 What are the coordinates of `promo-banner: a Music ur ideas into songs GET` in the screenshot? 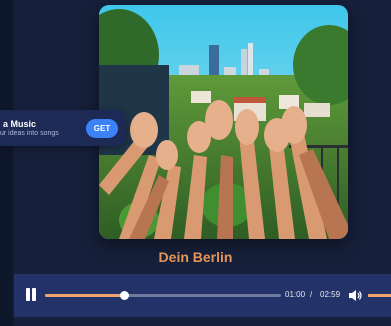 It's located at (63, 128).